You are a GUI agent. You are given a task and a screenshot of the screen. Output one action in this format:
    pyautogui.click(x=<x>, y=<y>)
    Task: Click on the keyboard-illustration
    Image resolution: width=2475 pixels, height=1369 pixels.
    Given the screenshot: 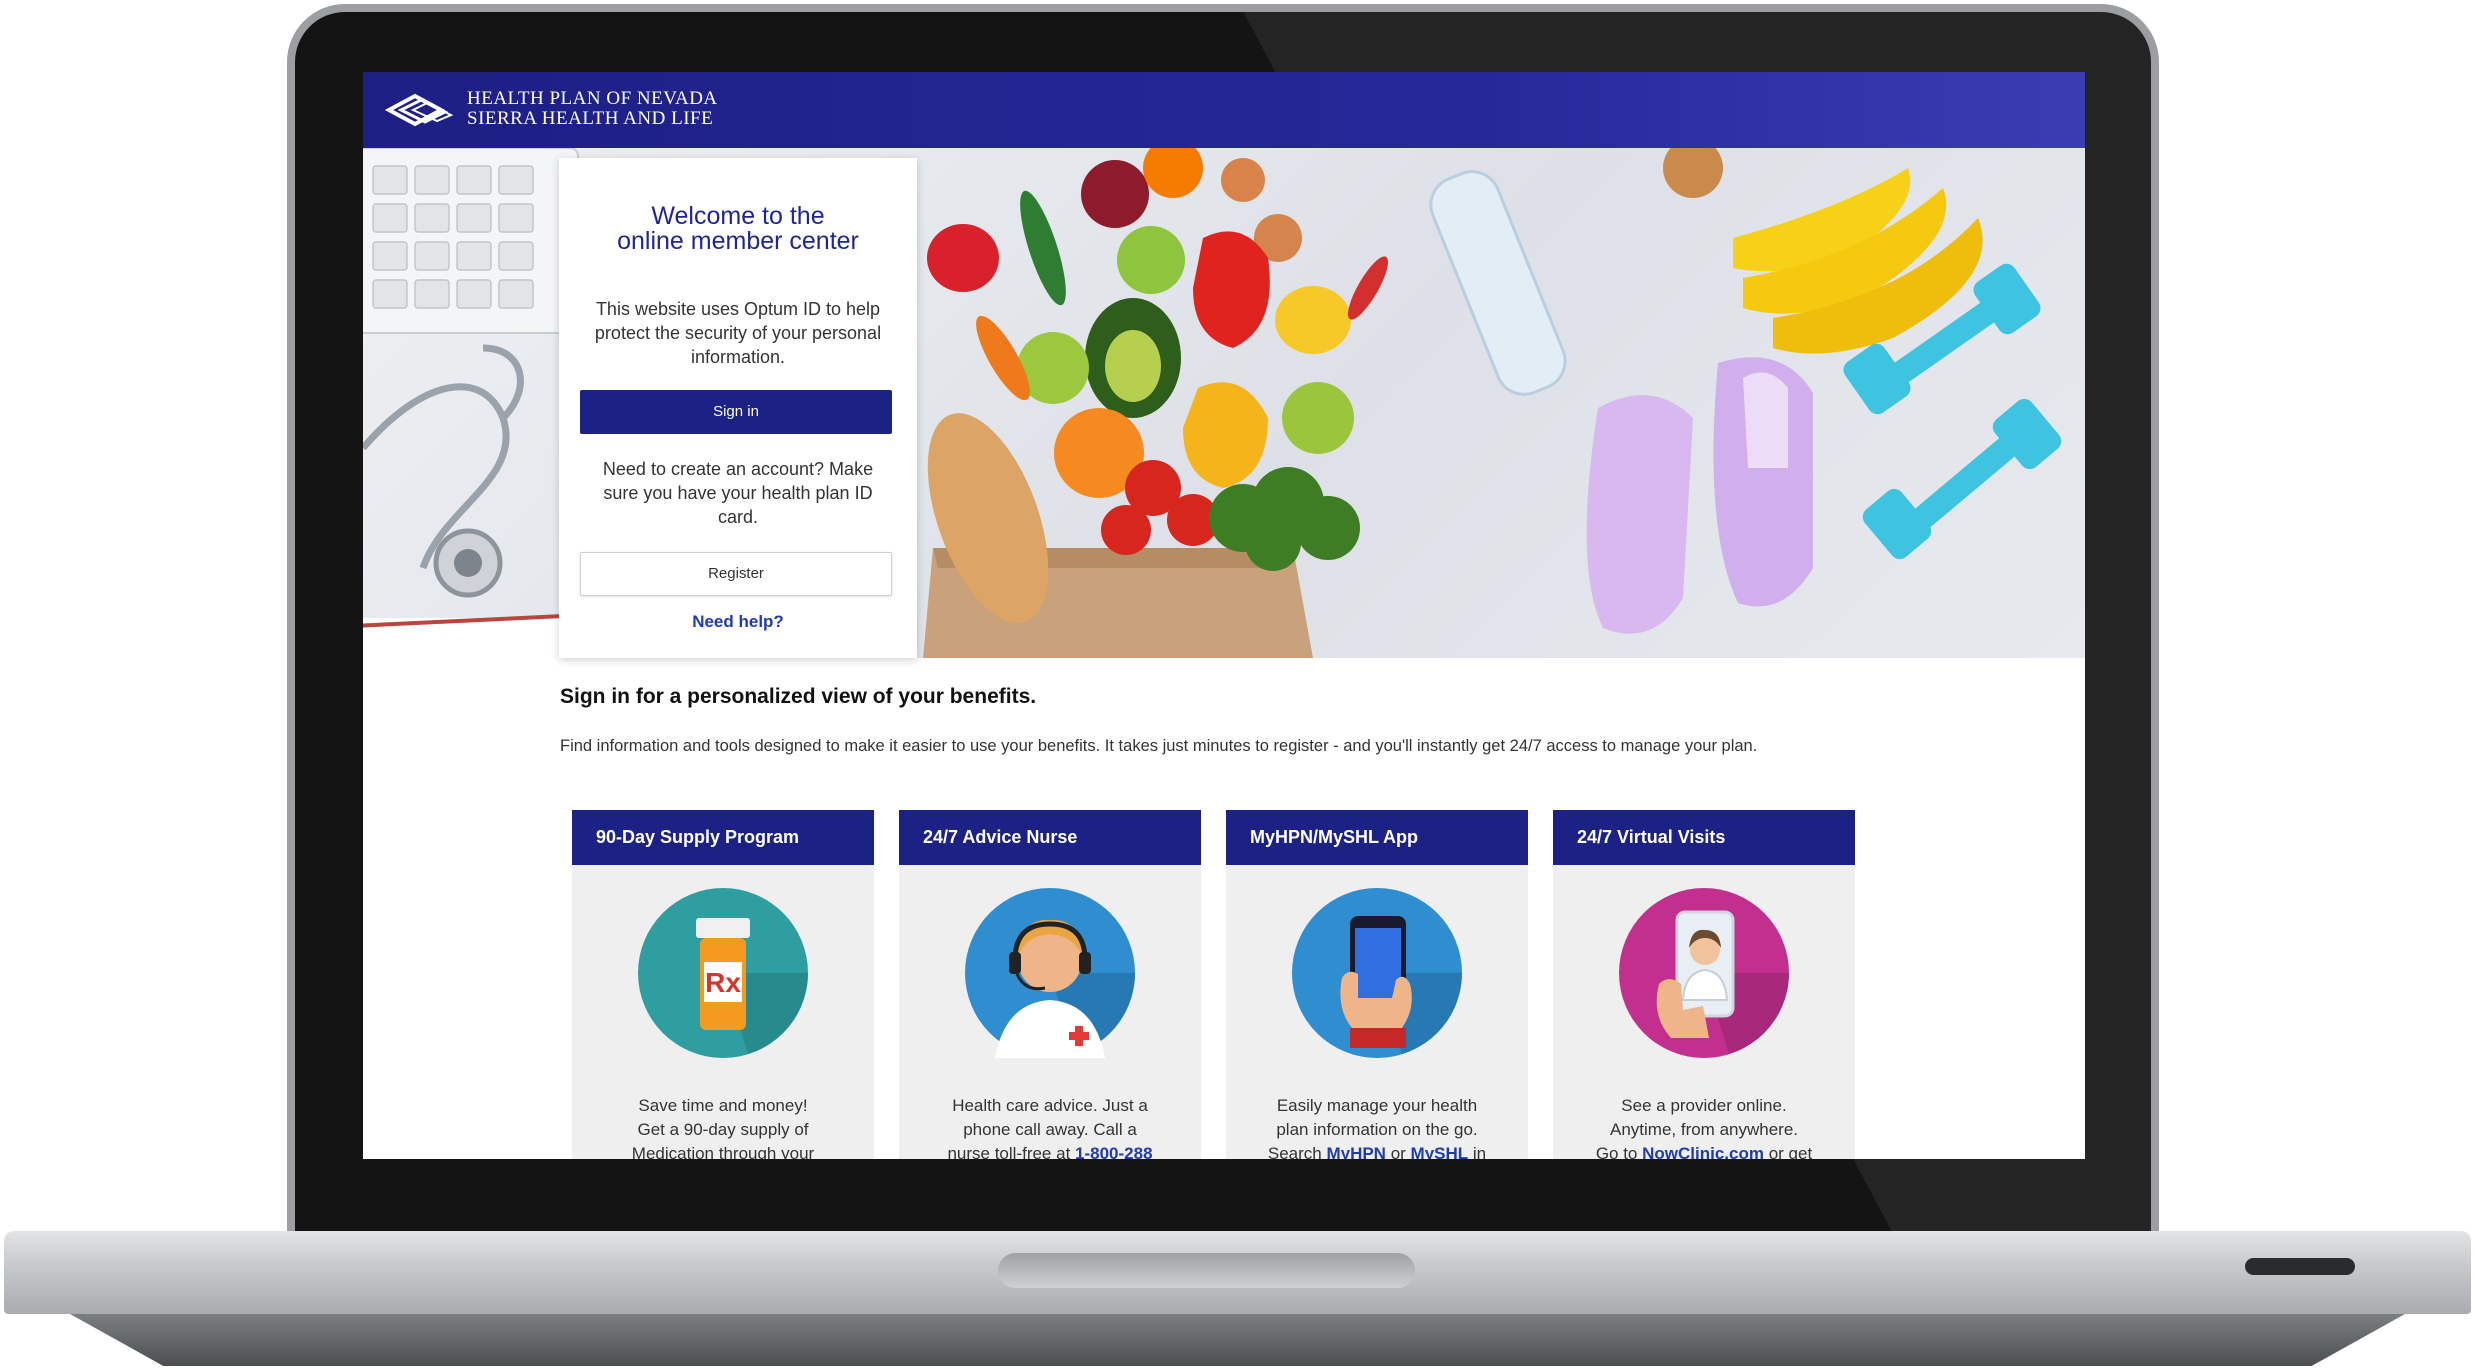 What is the action you would take?
    pyautogui.click(x=471, y=241)
    